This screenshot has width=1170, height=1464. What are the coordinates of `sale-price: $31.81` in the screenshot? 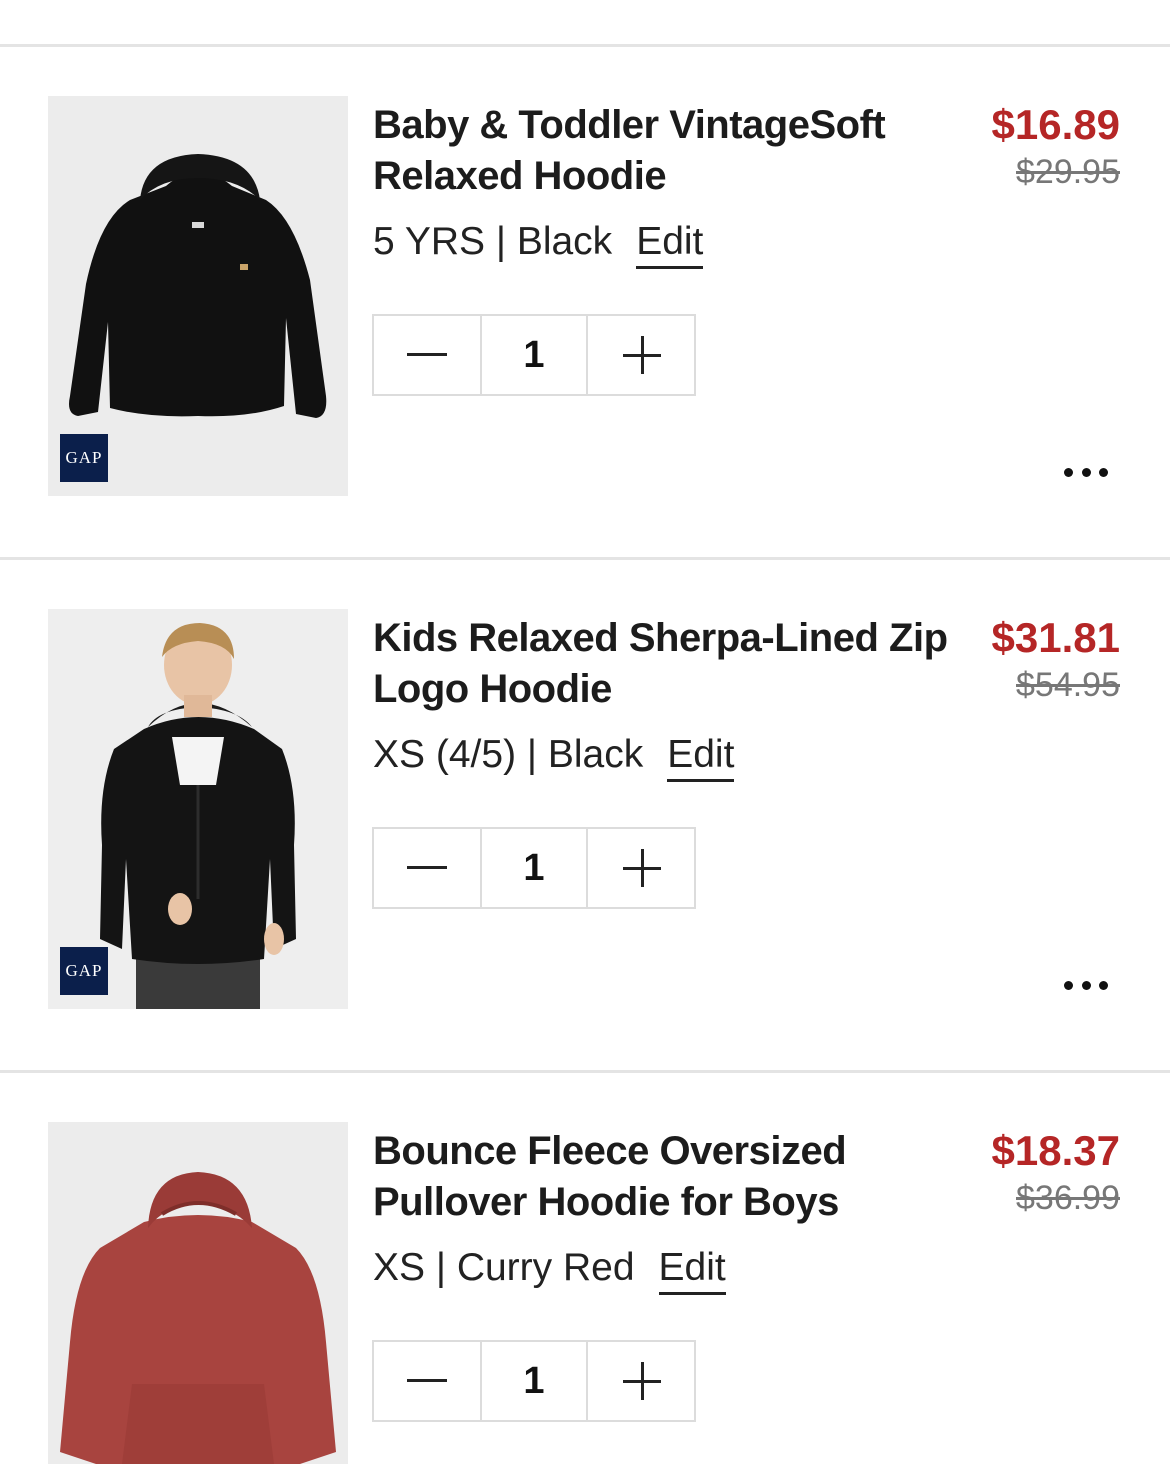 It's located at (1055, 637).